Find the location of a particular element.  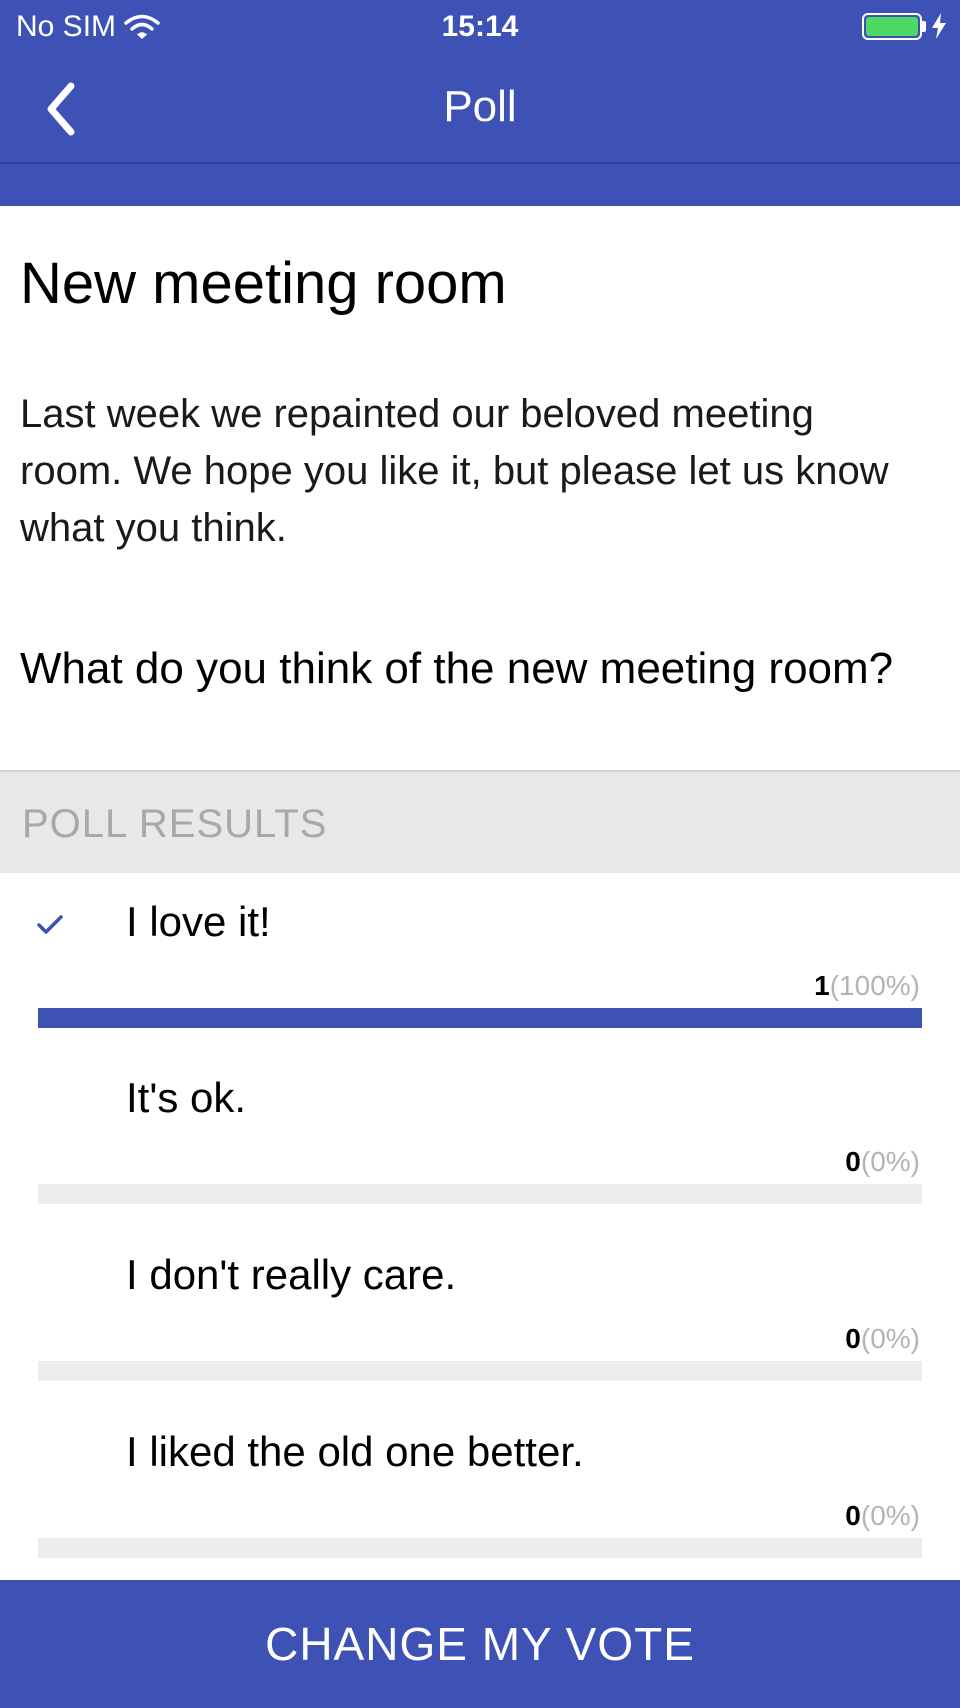

battery-icon is located at coordinates (892, 26).